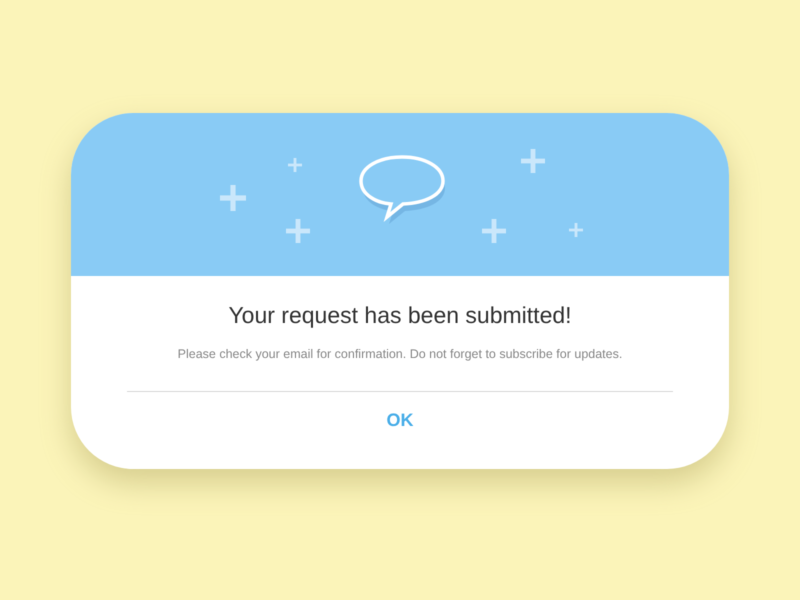 This screenshot has width=800, height=600. What do you see at coordinates (400, 315) in the screenshot?
I see `dialog-title: Your request has been submitted!` at bounding box center [400, 315].